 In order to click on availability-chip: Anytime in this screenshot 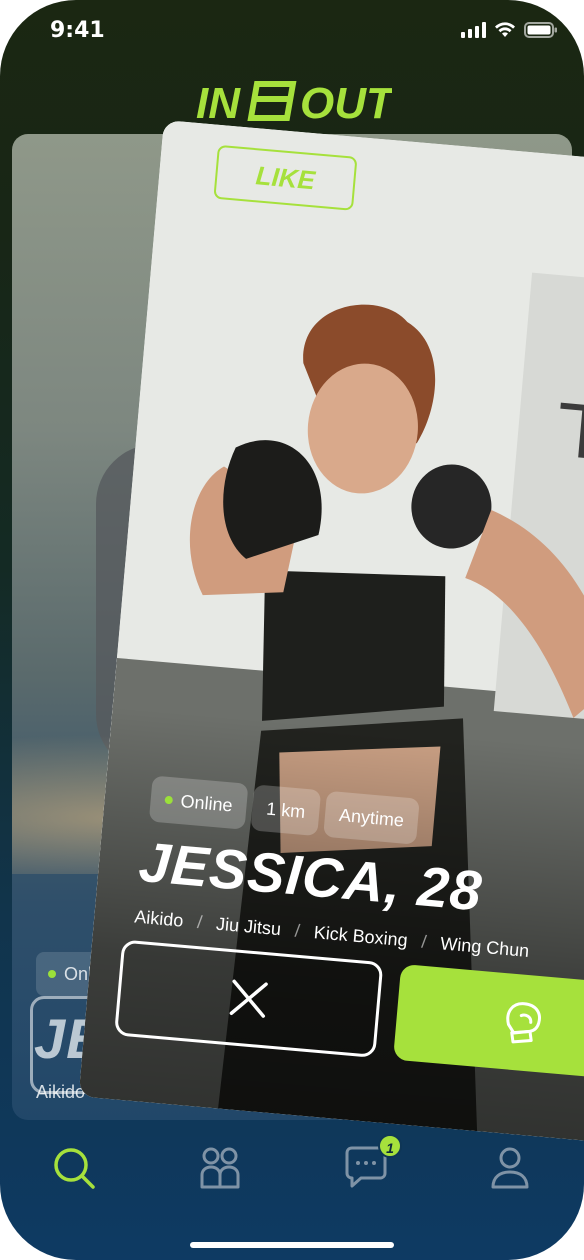, I will do `click(371, 817)`.